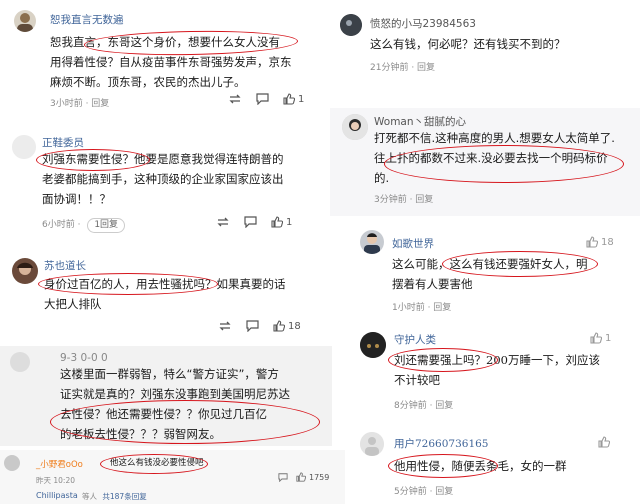 The image size is (640, 504). I want to click on comment-line: 证实就是真的？刘强东没事跑到美国明尼苏达, so click(175, 394).